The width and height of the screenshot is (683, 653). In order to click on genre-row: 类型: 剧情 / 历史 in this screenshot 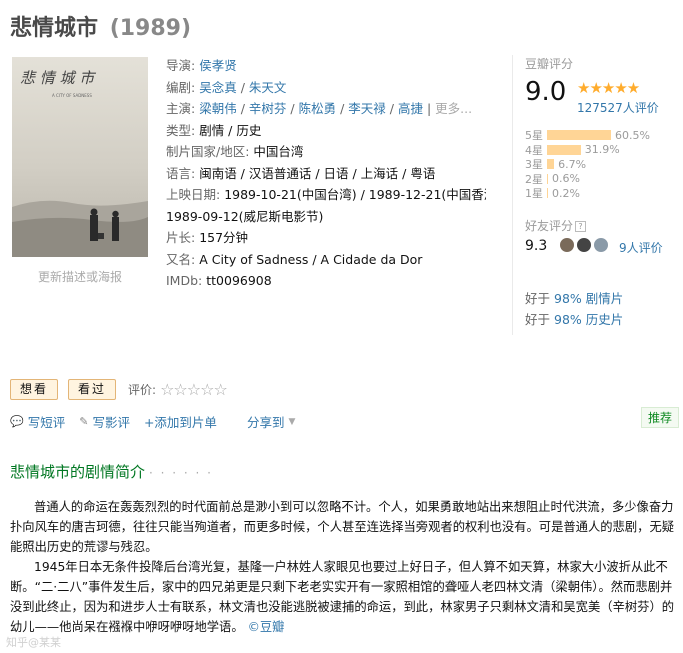, I will do `click(326, 131)`.